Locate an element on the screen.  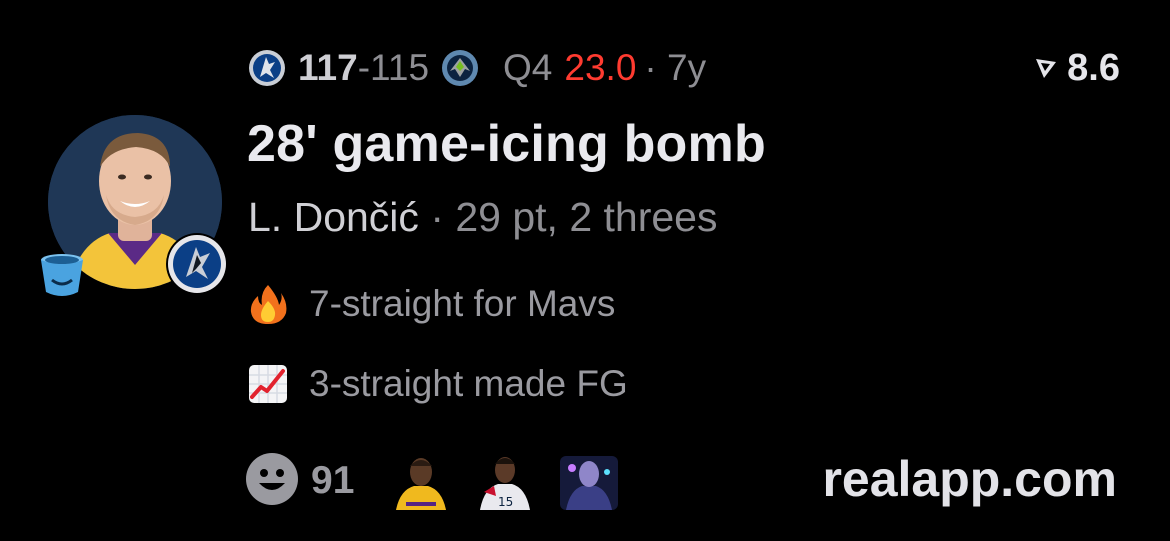
play-rating: 8.6 is located at coordinates (1077, 68).